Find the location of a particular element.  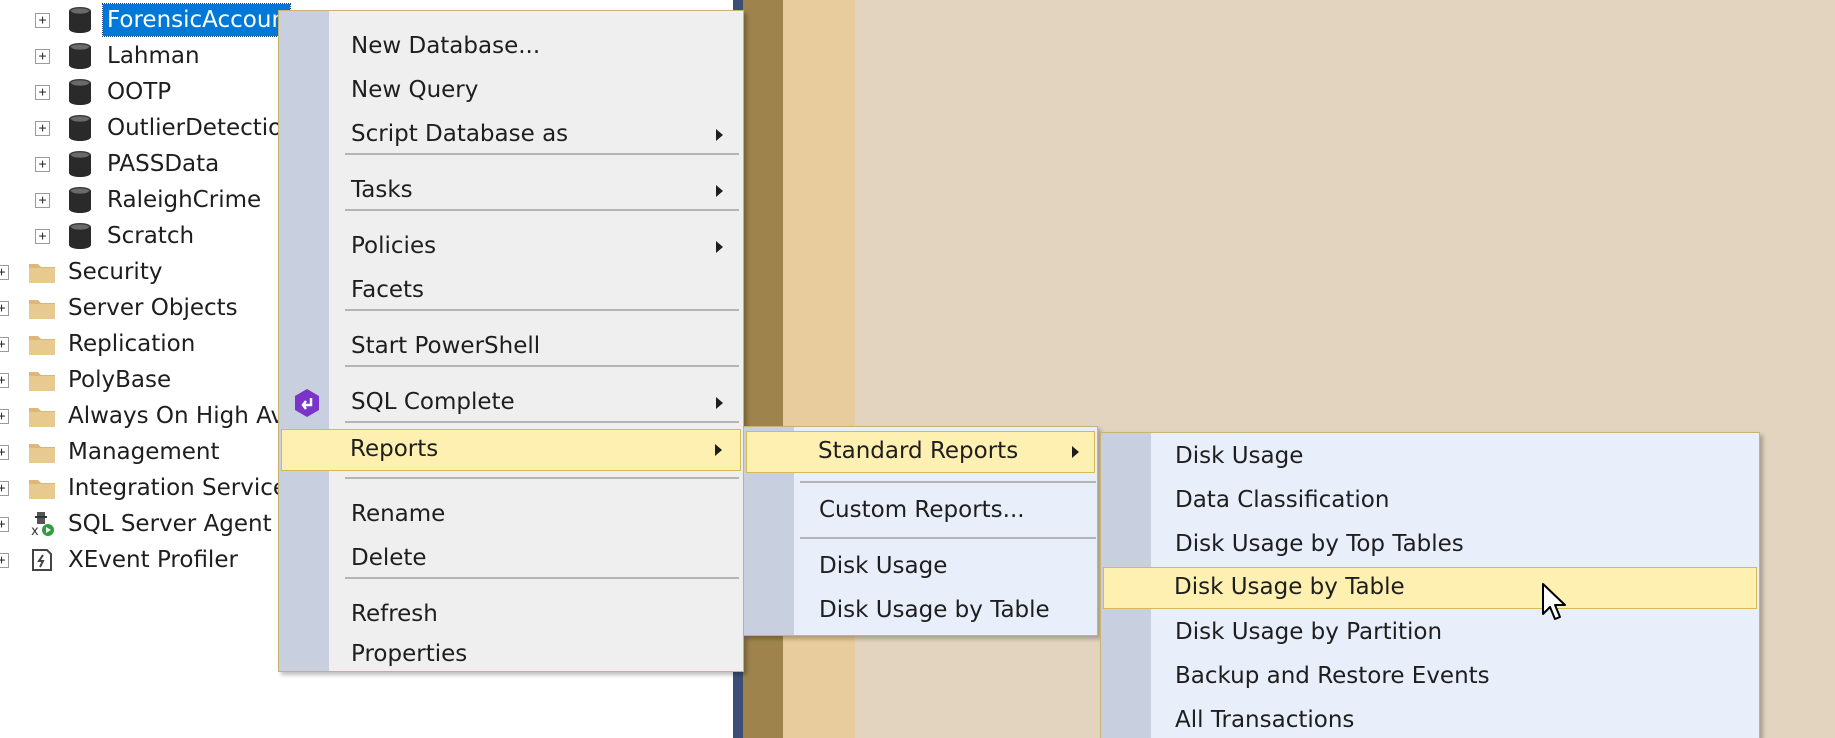

menu-item-reports: Reports is located at coordinates (511, 450).